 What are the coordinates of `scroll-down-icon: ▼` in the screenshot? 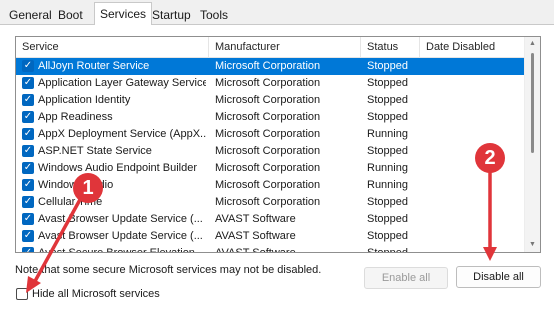 It's located at (532, 245).